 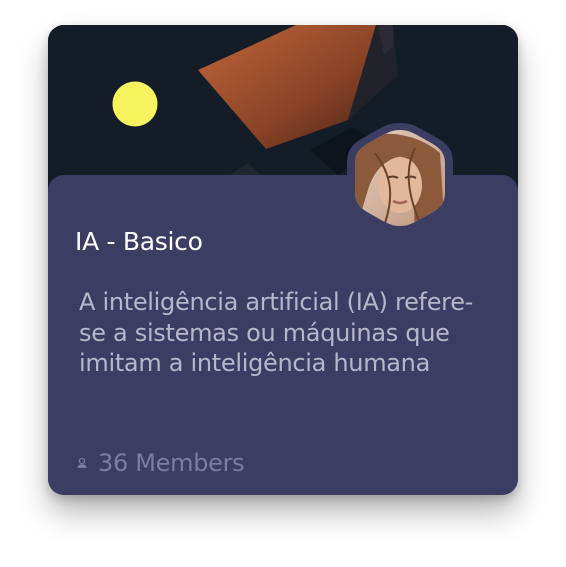 What do you see at coordinates (171, 463) in the screenshot?
I see `member-count-label: 36 Members` at bounding box center [171, 463].